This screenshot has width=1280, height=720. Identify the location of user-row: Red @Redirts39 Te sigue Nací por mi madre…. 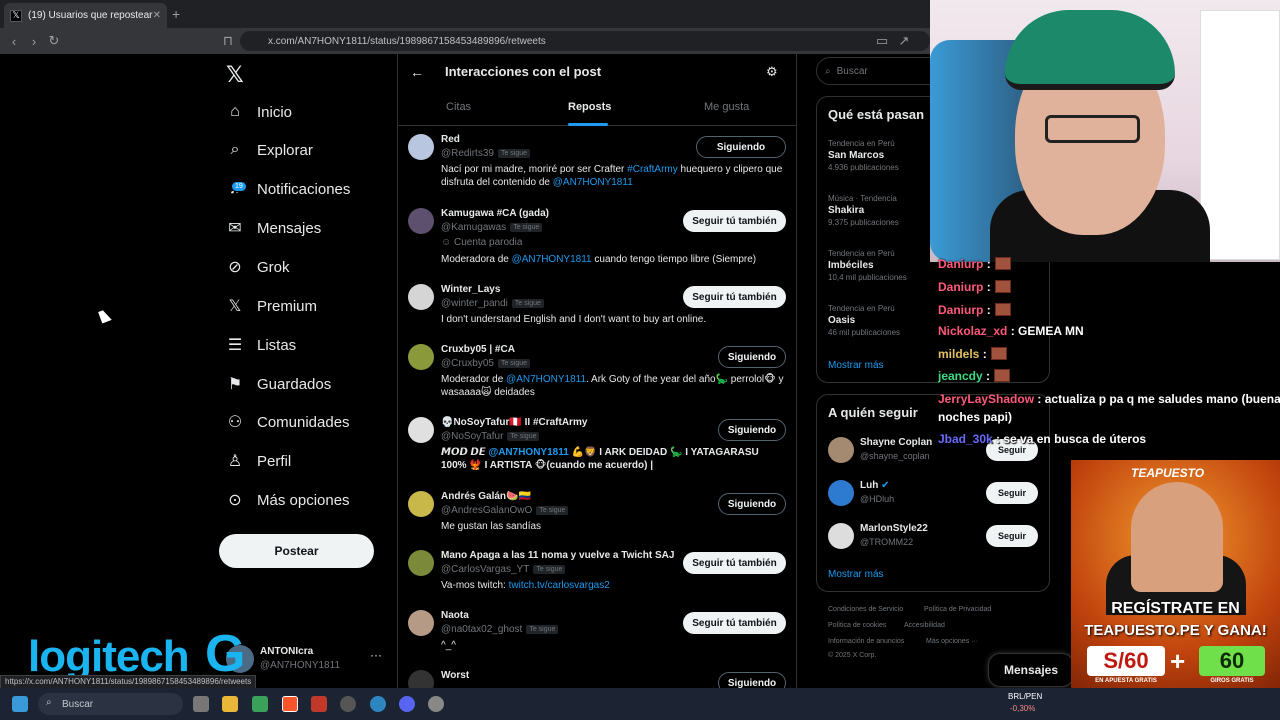
(597, 167).